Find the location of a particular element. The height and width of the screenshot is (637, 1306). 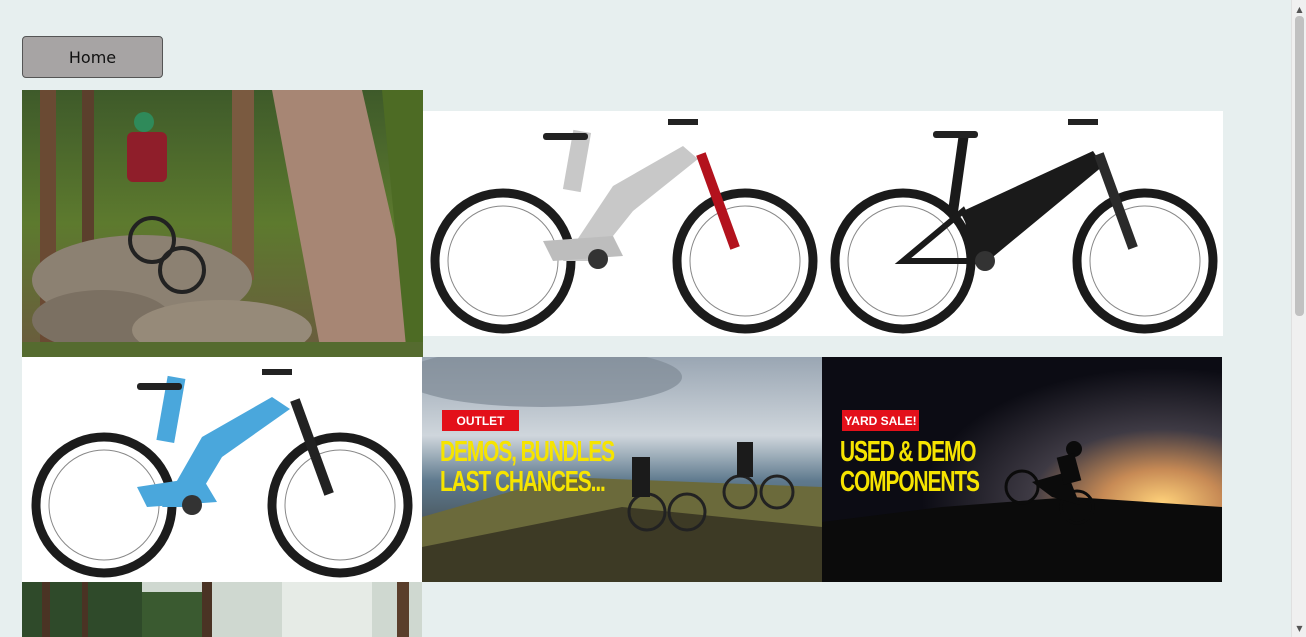

vertical-scrollbar: ▲ ▼ is located at coordinates (1298, 318).